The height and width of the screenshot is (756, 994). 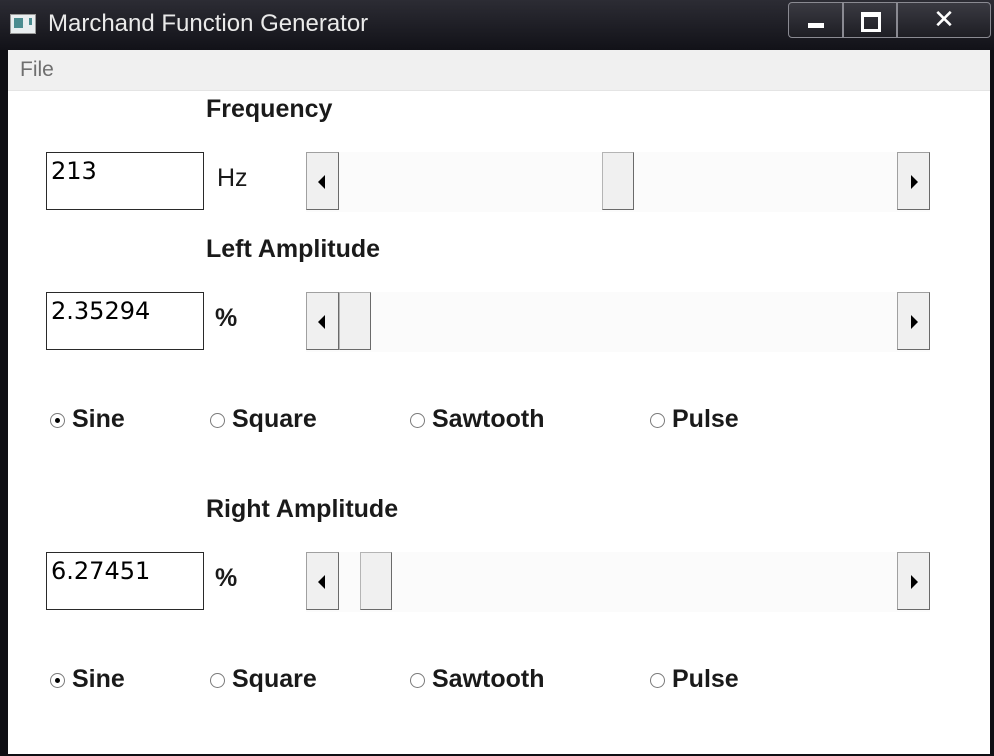 What do you see at coordinates (125, 581) in the screenshot?
I see `right-amplitude-field: 6.27451` at bounding box center [125, 581].